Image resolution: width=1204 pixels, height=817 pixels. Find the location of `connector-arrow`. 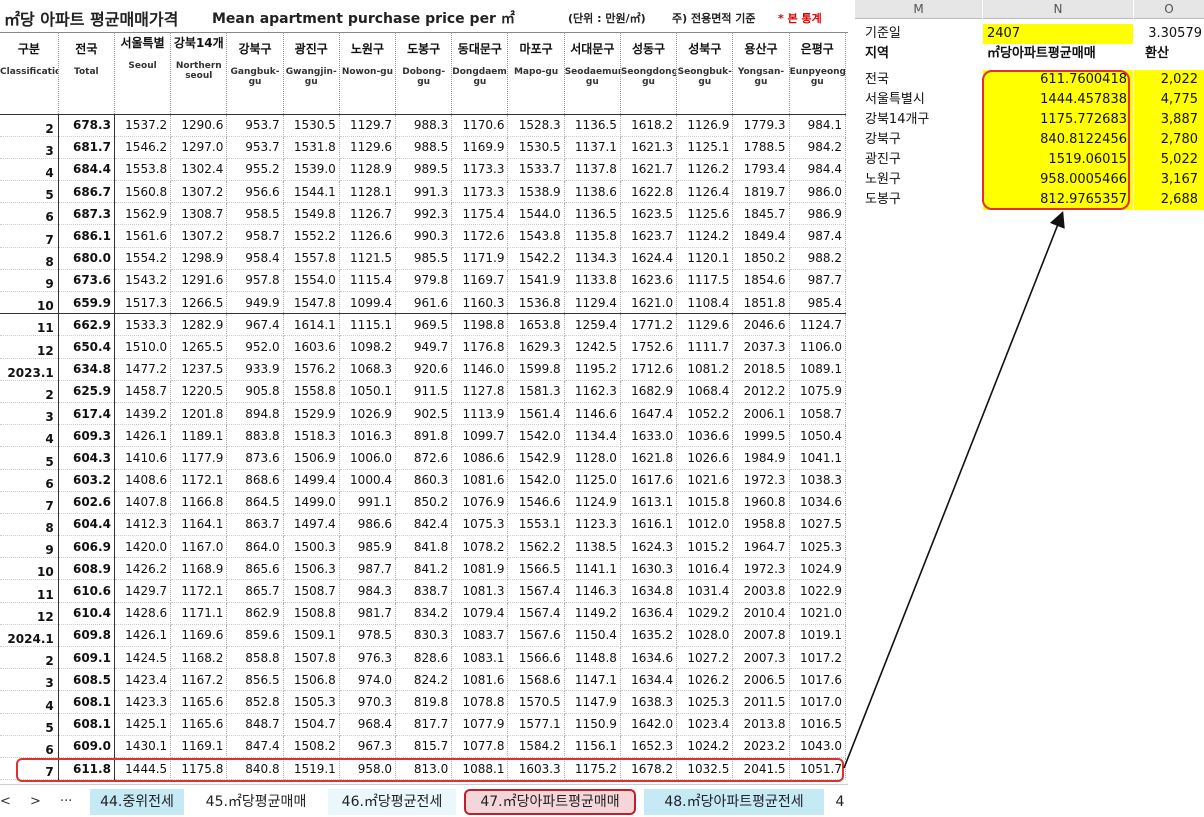

connector-arrow is located at coordinates (954, 490).